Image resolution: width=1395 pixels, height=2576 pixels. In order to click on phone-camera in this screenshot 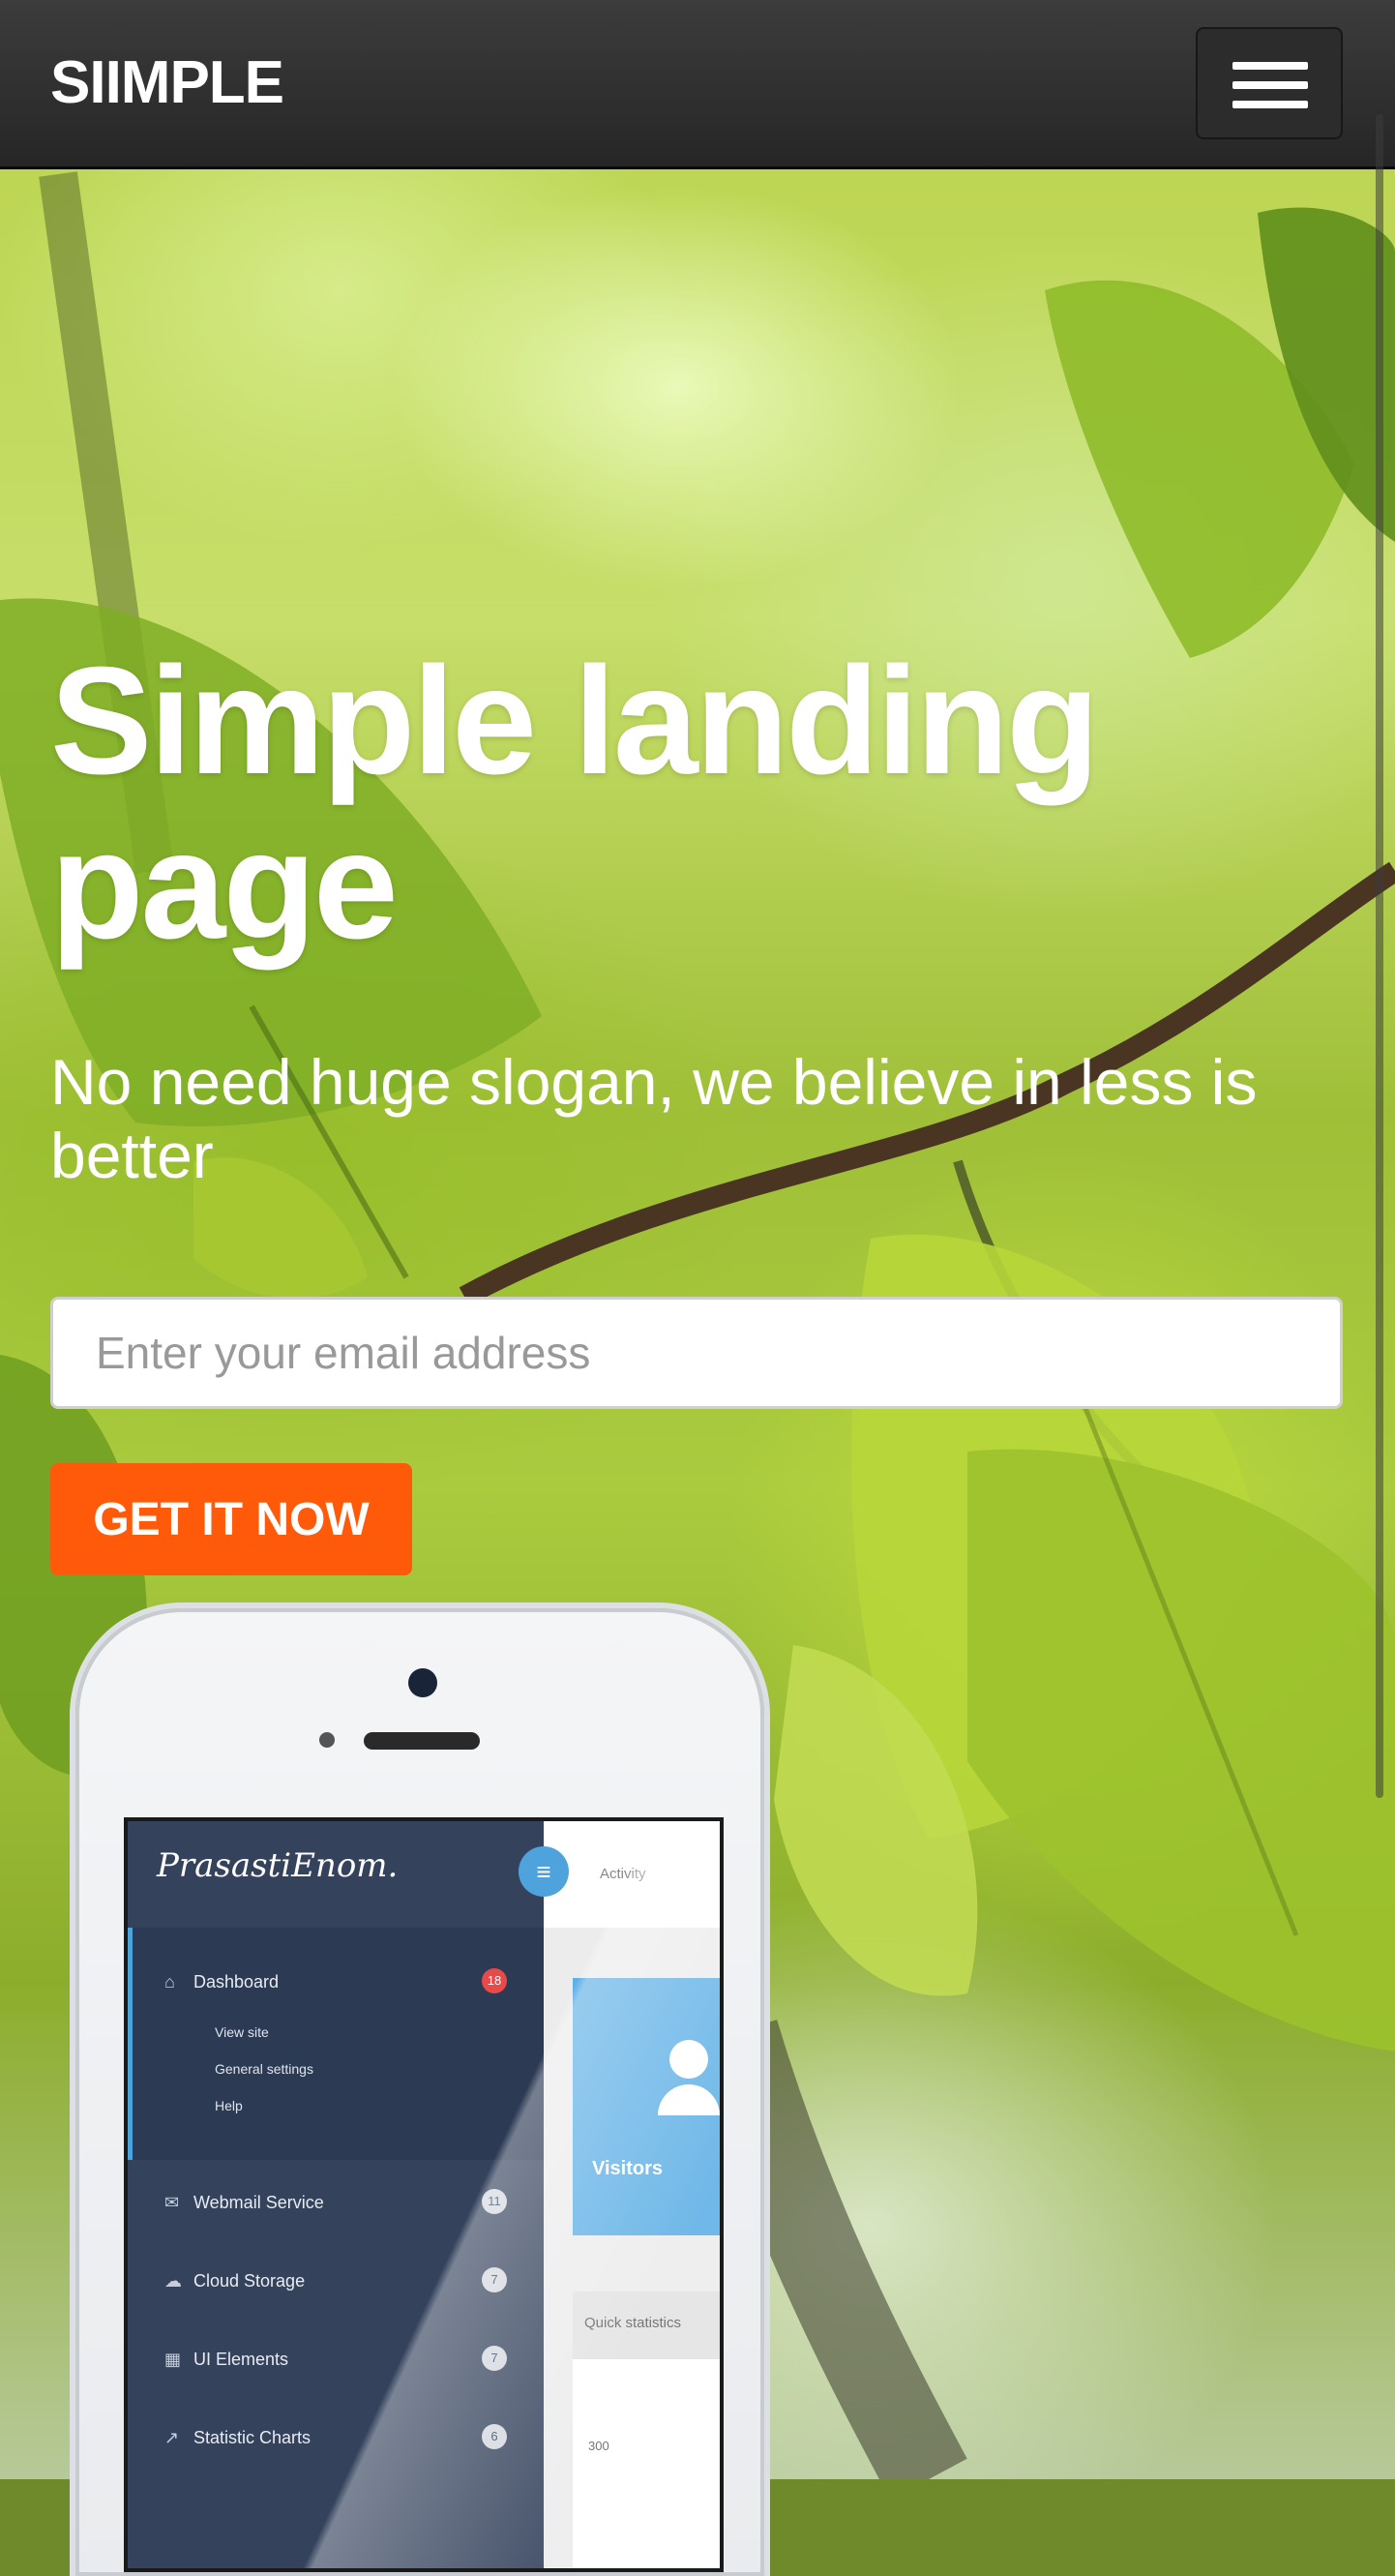, I will do `click(423, 1682)`.